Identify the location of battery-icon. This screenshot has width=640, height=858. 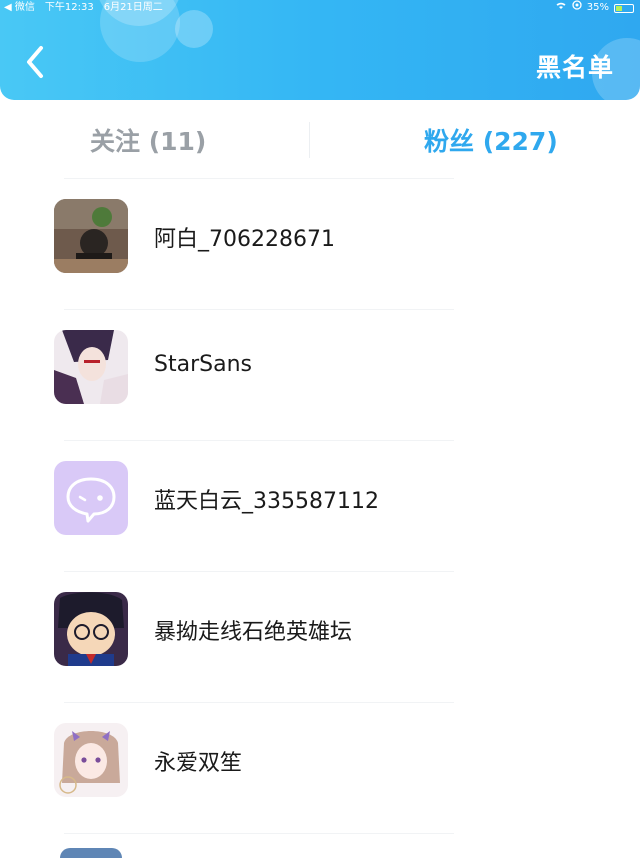
(624, 8).